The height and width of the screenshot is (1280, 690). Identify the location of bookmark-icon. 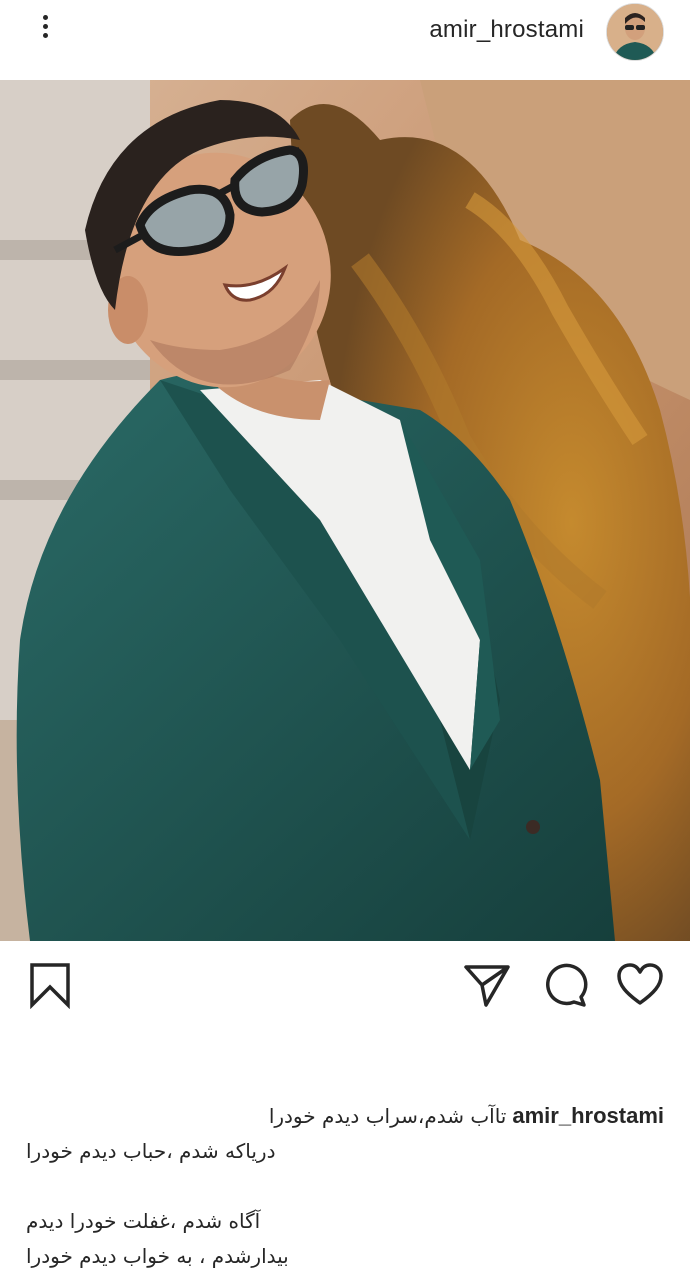
(50, 985).